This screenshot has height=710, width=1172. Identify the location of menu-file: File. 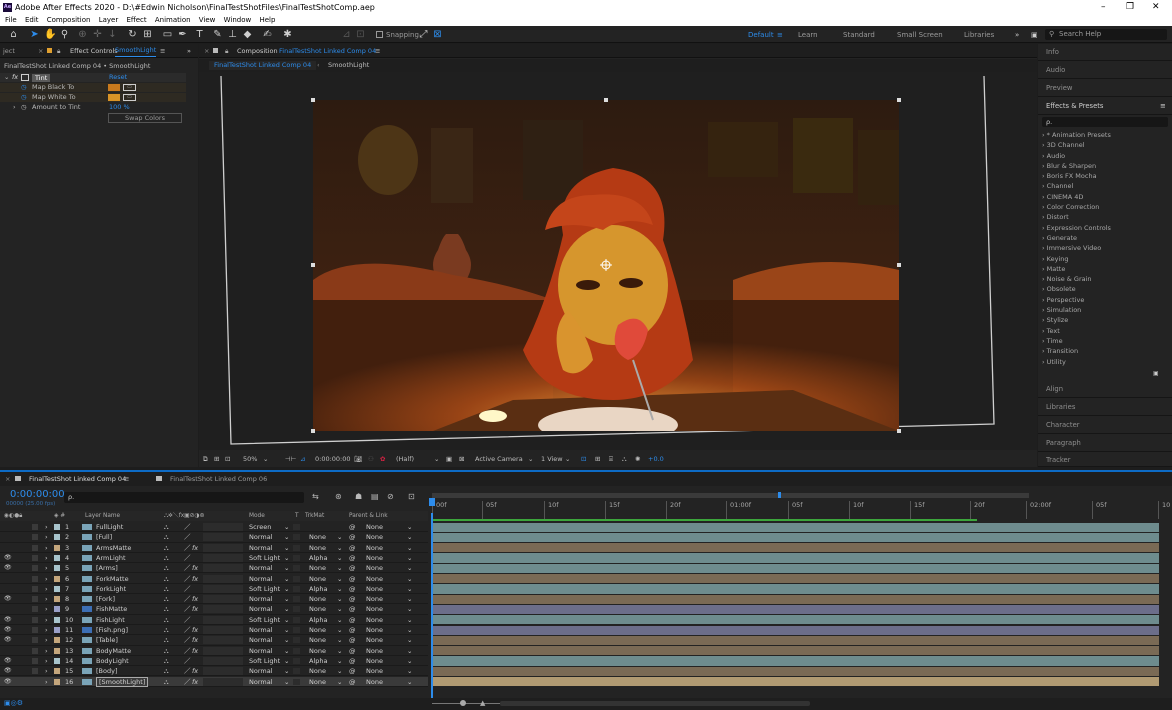
(11, 20).